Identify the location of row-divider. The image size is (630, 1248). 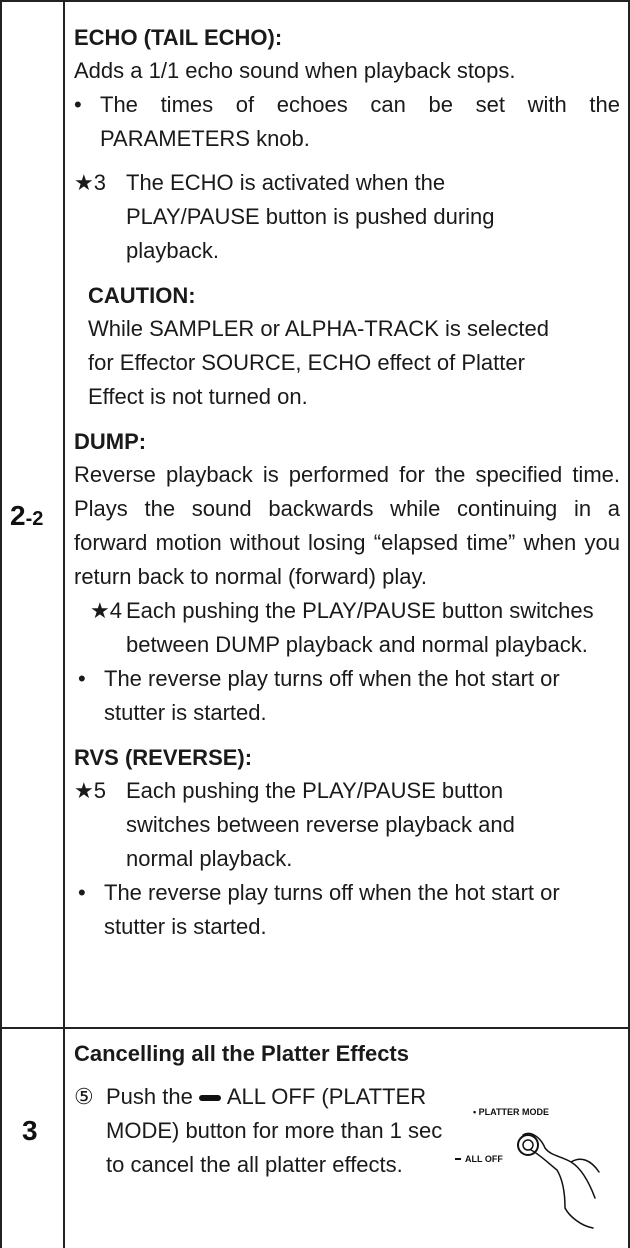
(315, 1028).